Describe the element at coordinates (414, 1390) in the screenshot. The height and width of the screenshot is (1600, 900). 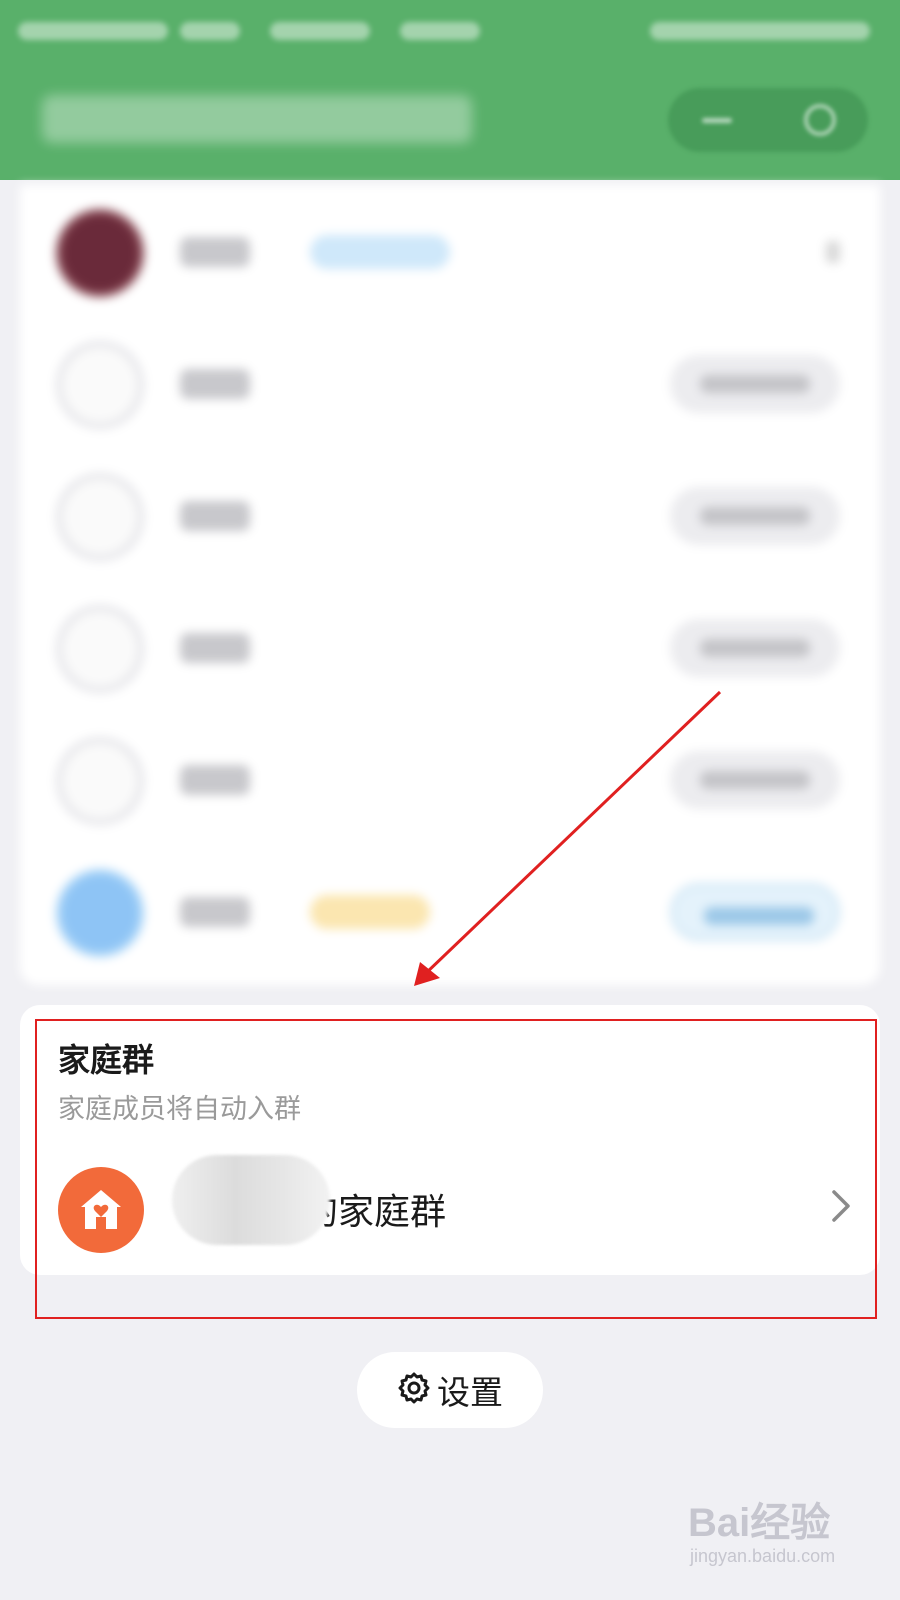
I see `gear-icon` at that location.